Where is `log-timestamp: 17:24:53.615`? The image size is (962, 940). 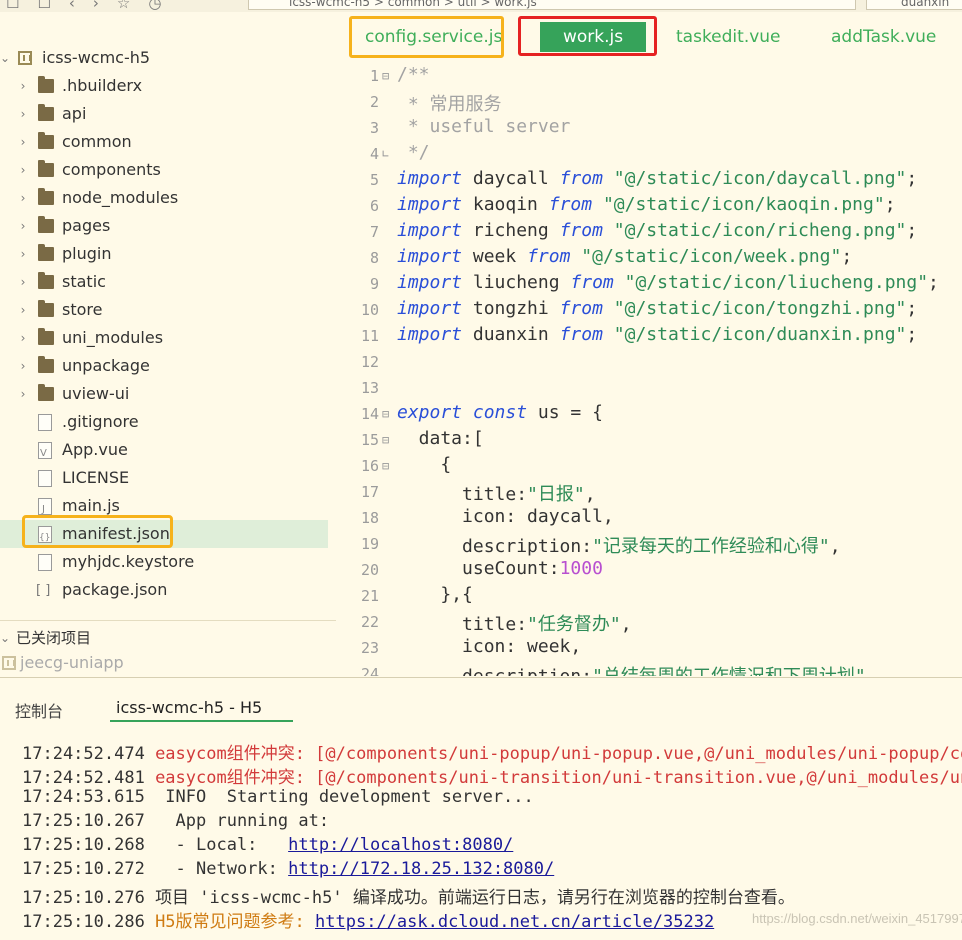
log-timestamp: 17:24:53.615 is located at coordinates (89, 797).